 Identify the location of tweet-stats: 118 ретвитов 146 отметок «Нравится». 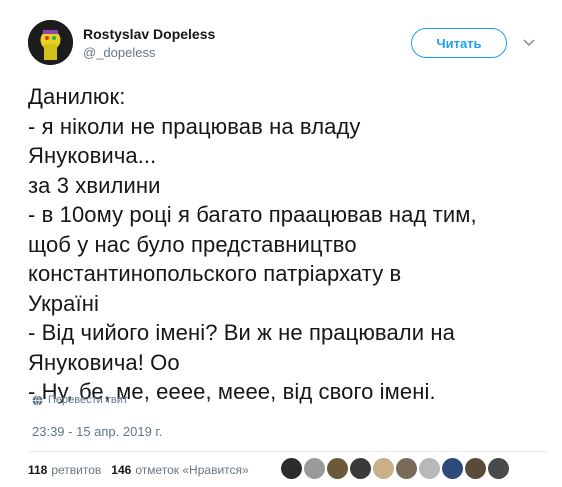
(143, 470).